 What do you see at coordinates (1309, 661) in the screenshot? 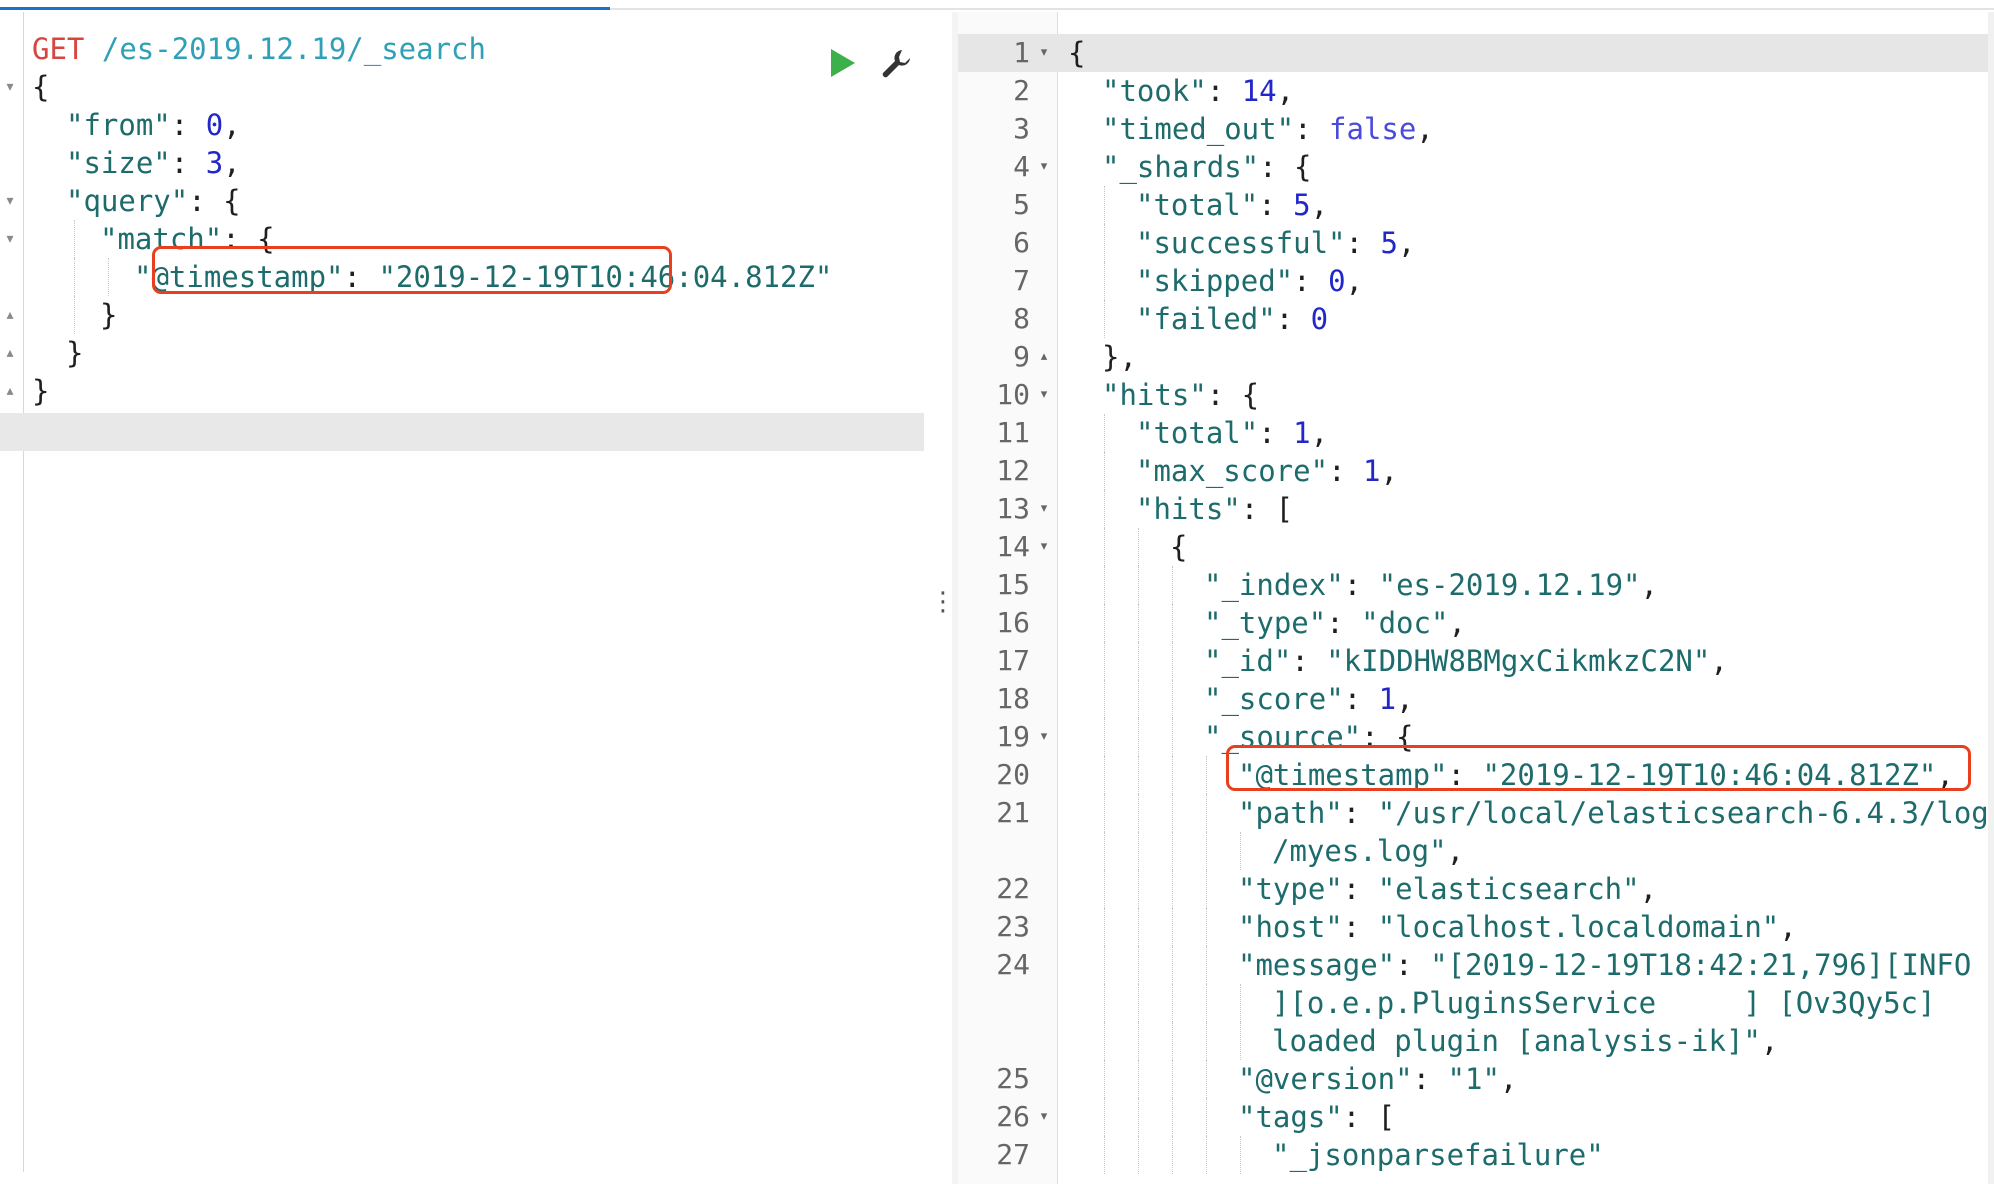
I see `token: :` at bounding box center [1309, 661].